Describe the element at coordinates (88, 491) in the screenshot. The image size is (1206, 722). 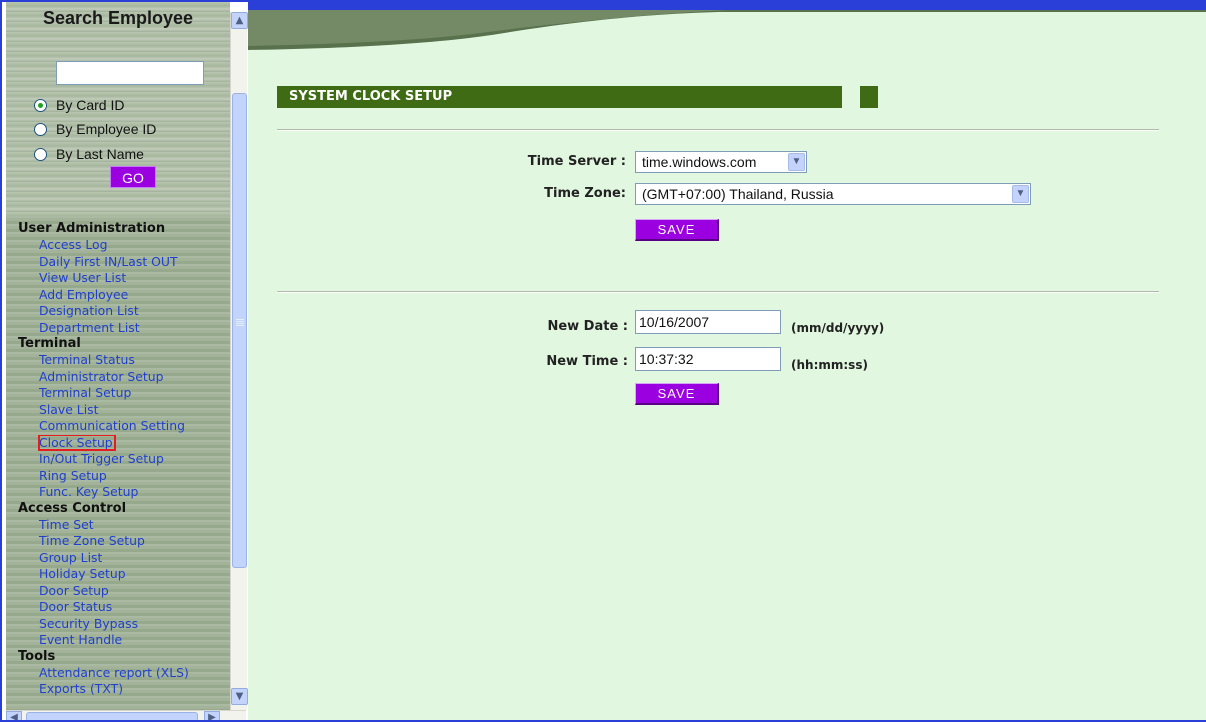
I see `menu-link: Func. Key Setup` at that location.